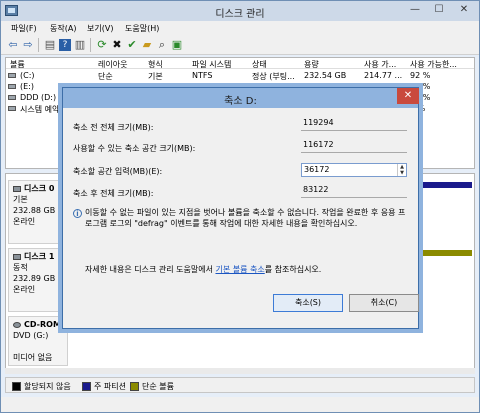  Describe the element at coordinates (240, 11) in the screenshot. I see `title-bar: 디스크 관리 — ☐ ✕` at that location.